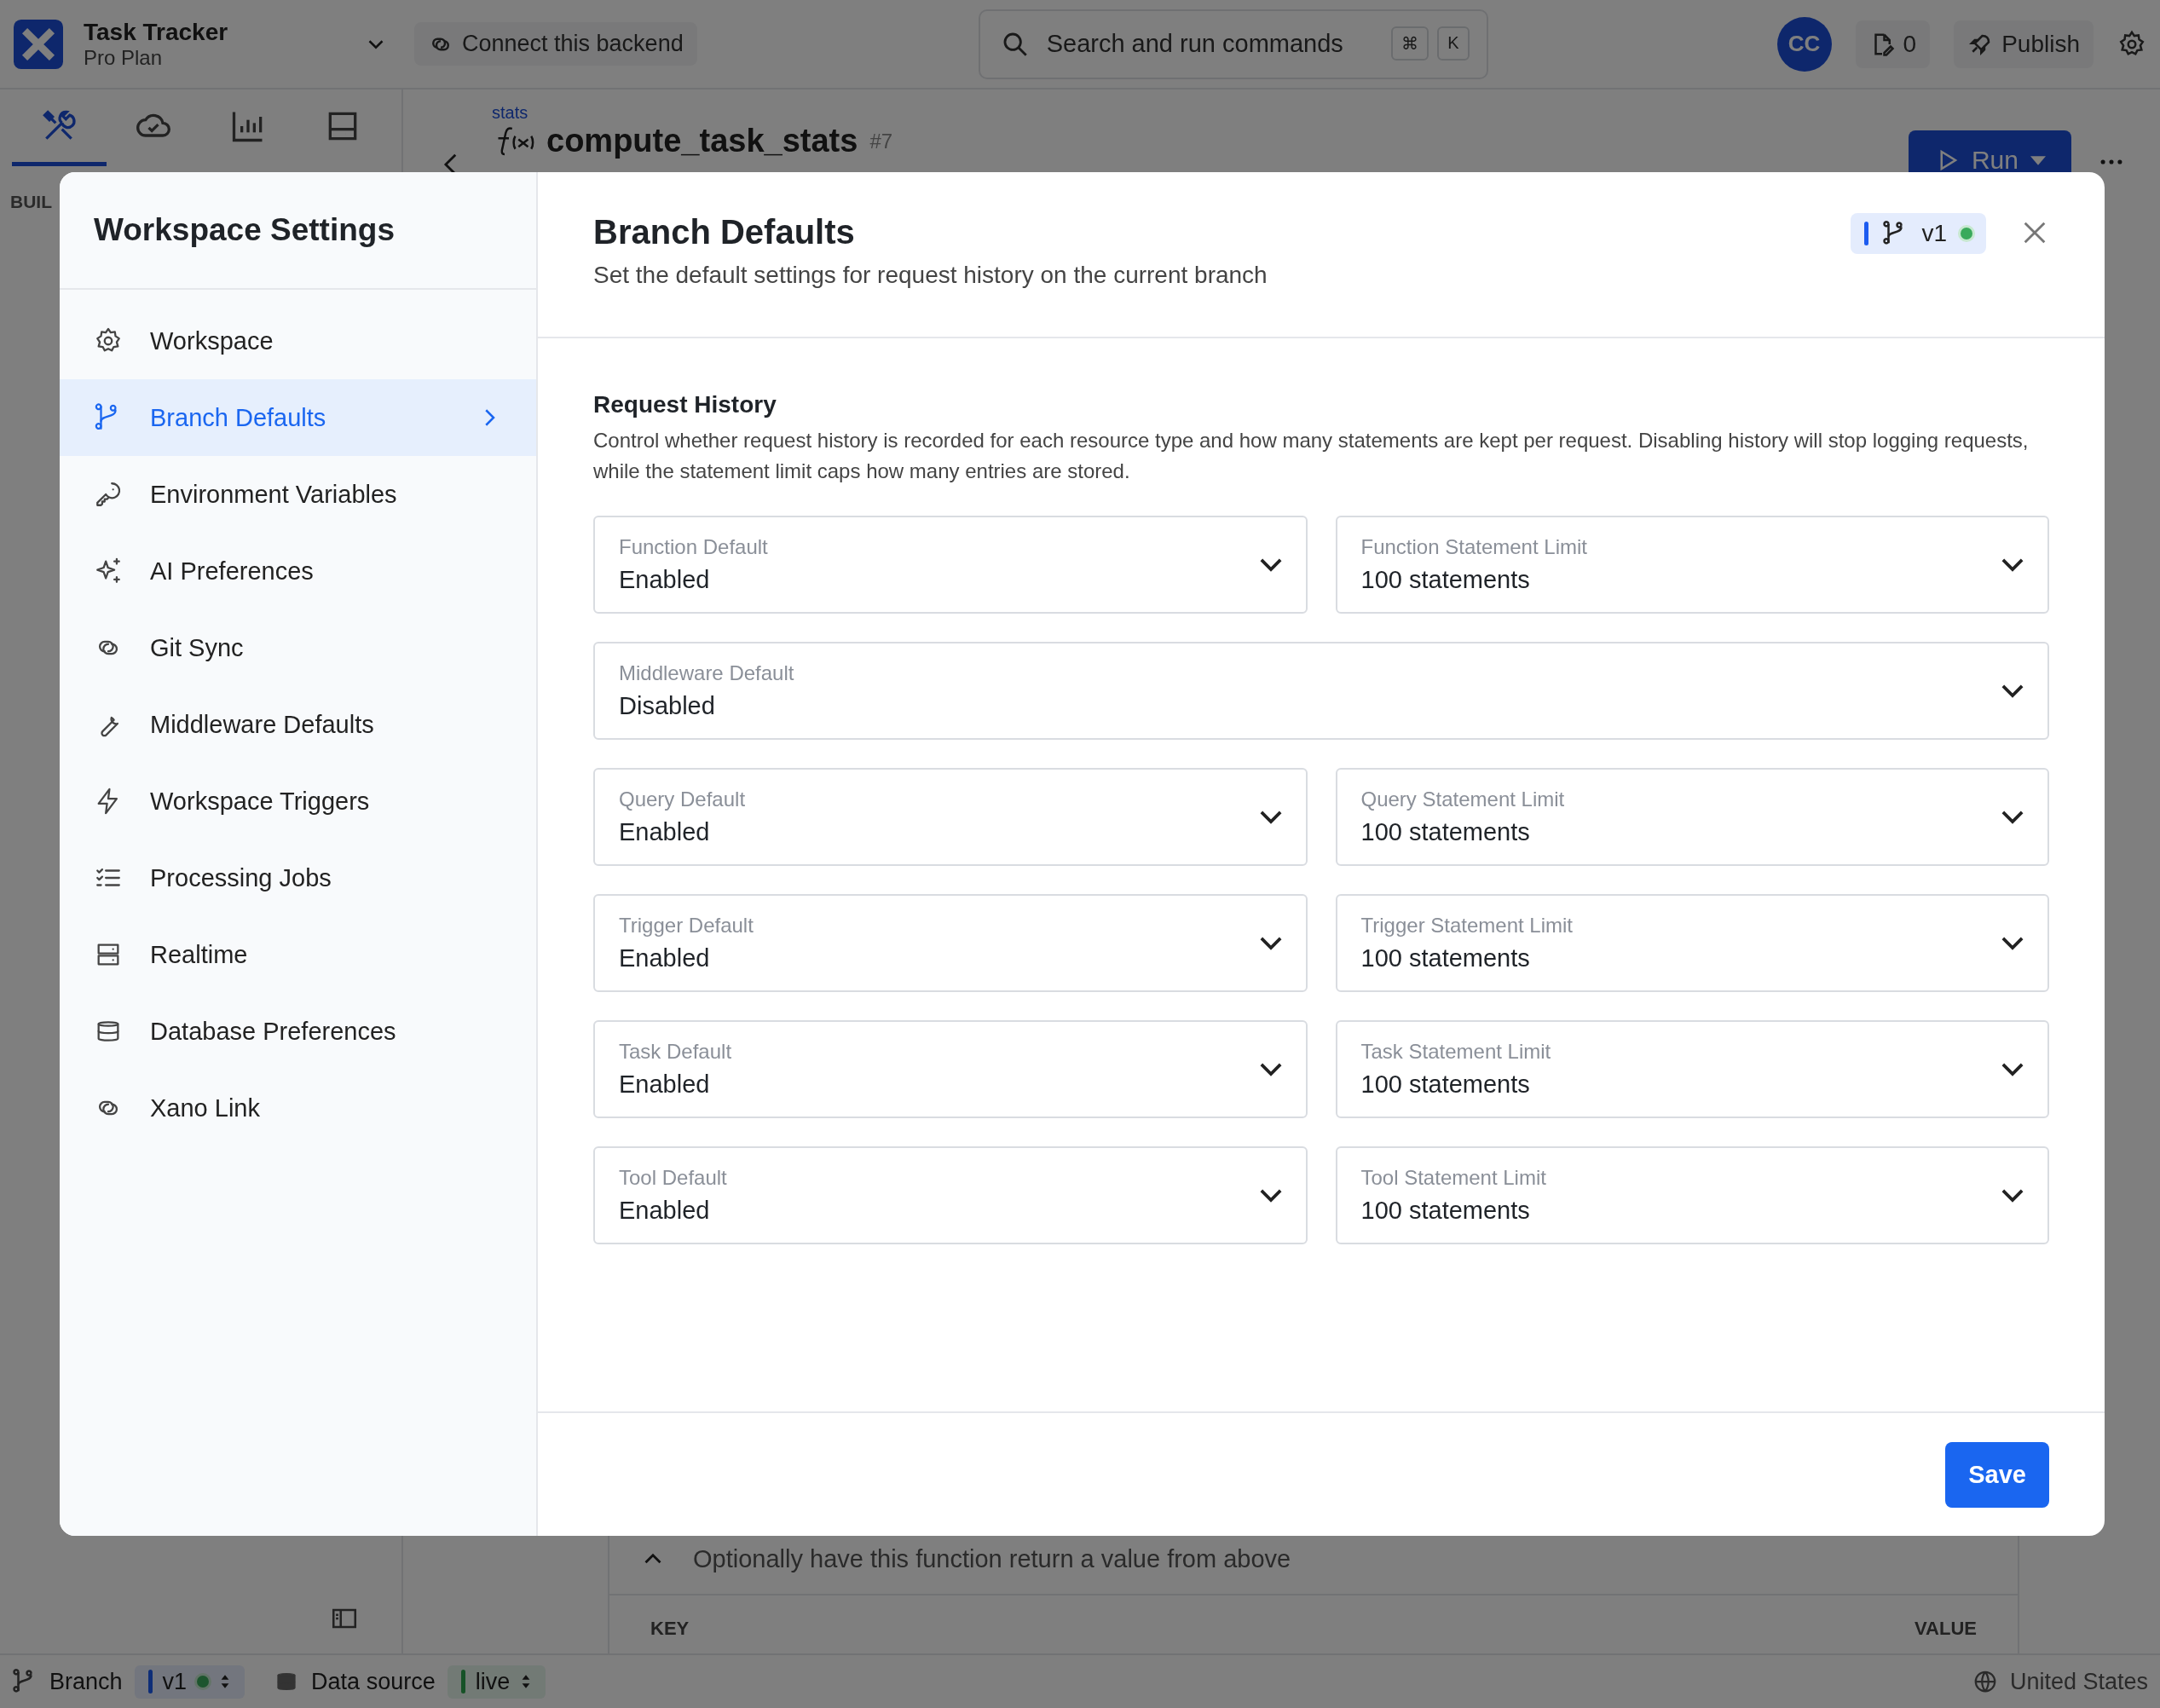 The height and width of the screenshot is (1708, 2160). I want to click on data-source-label: Data source, so click(373, 1681).